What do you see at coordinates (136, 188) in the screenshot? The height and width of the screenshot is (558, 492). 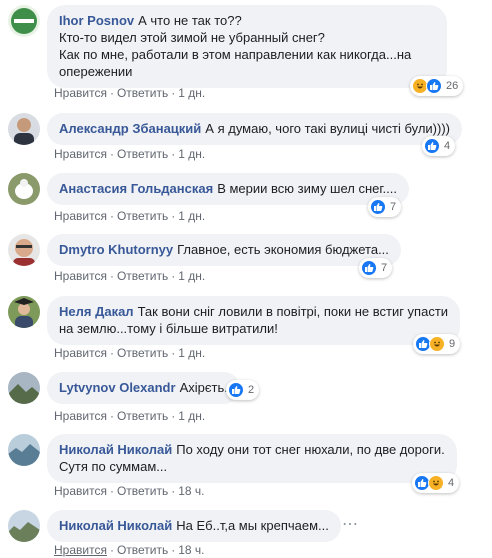 I see `comment-author: Анастасия Гольданская` at bounding box center [136, 188].